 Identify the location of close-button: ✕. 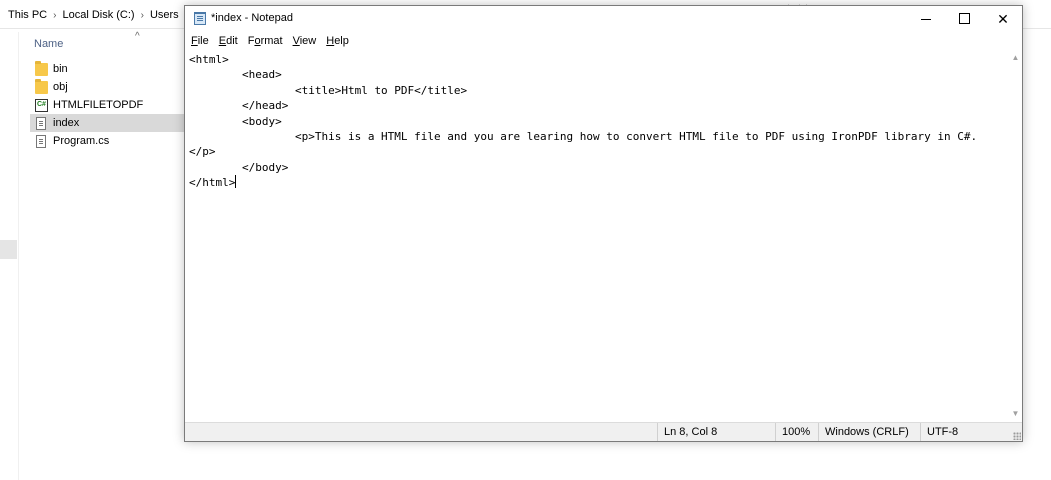
(1003, 19).